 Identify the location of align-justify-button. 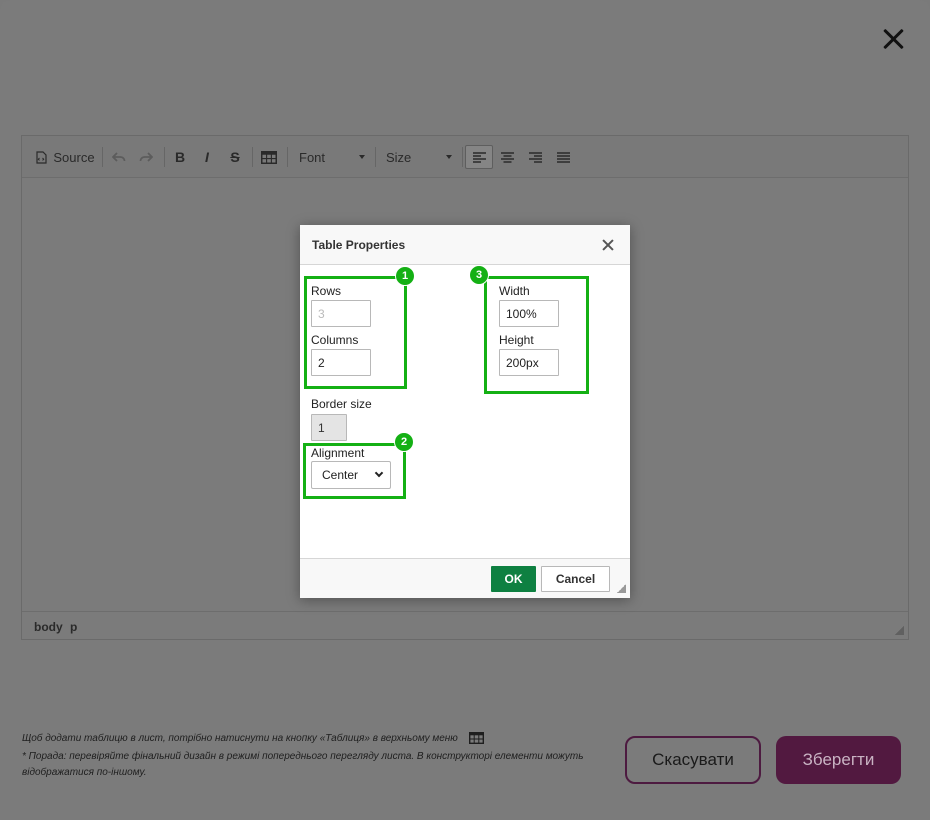
(563, 157).